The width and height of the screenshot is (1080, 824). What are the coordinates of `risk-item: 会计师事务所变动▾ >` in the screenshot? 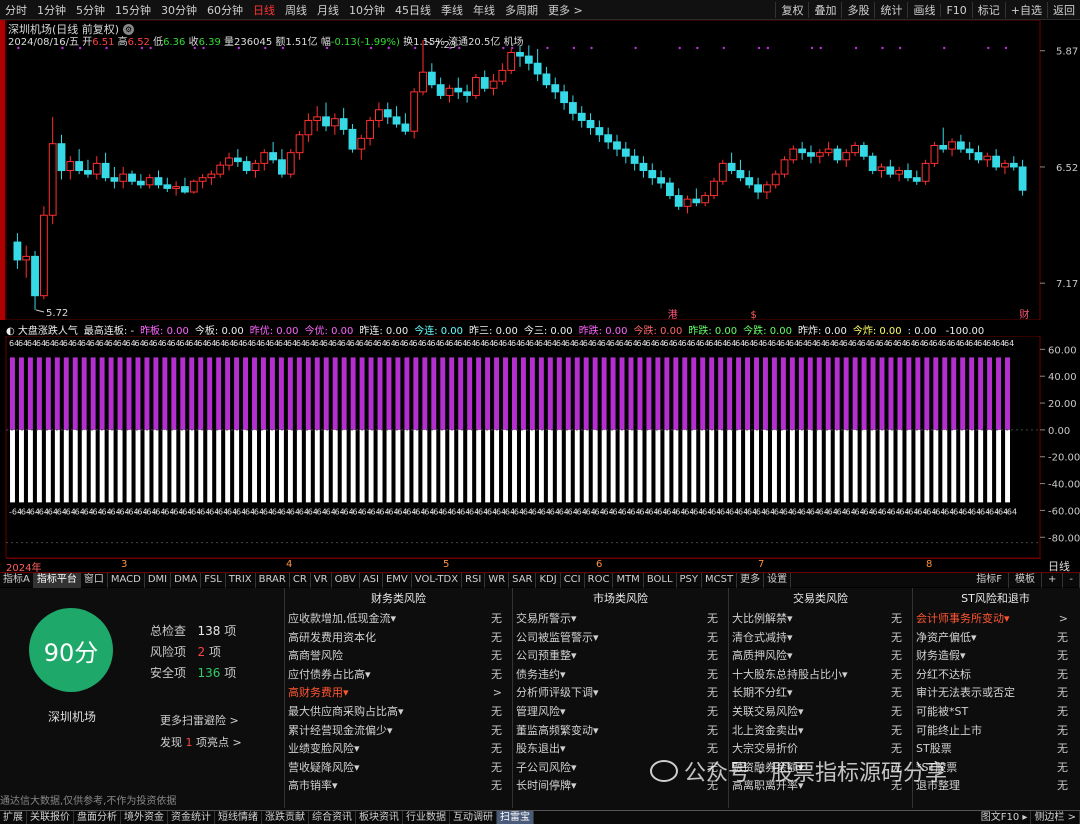 It's located at (995, 619).